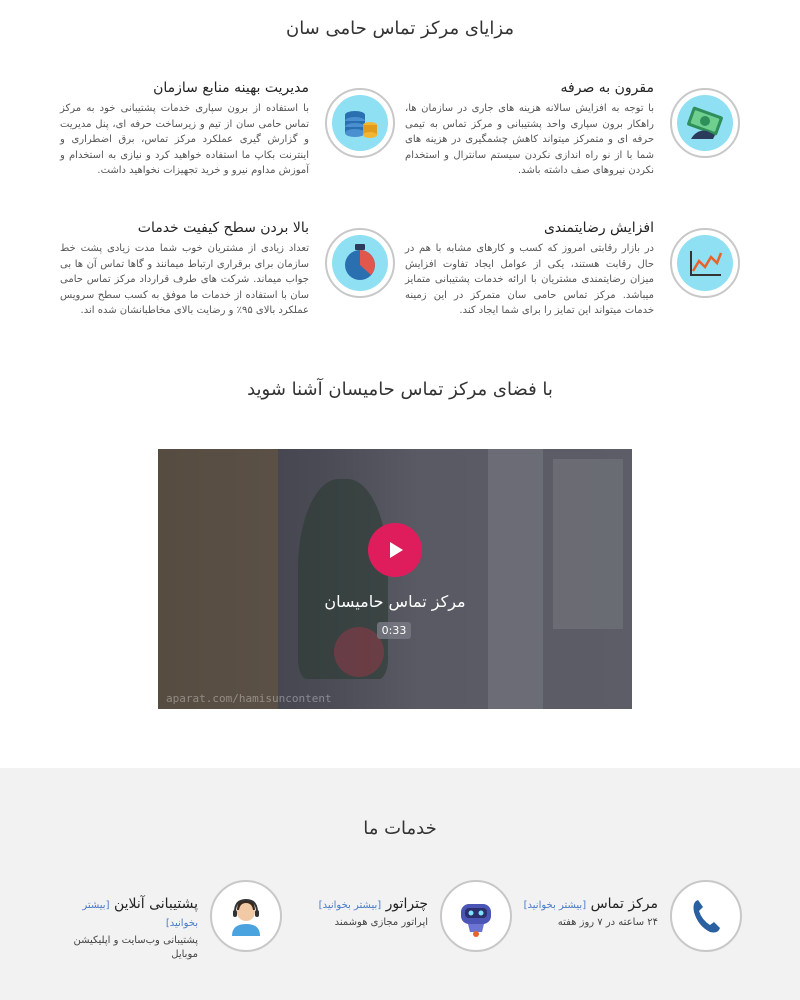 This screenshot has height=1000, width=800. Describe the element at coordinates (218, 579) in the screenshot. I see `video-frame-door` at that location.